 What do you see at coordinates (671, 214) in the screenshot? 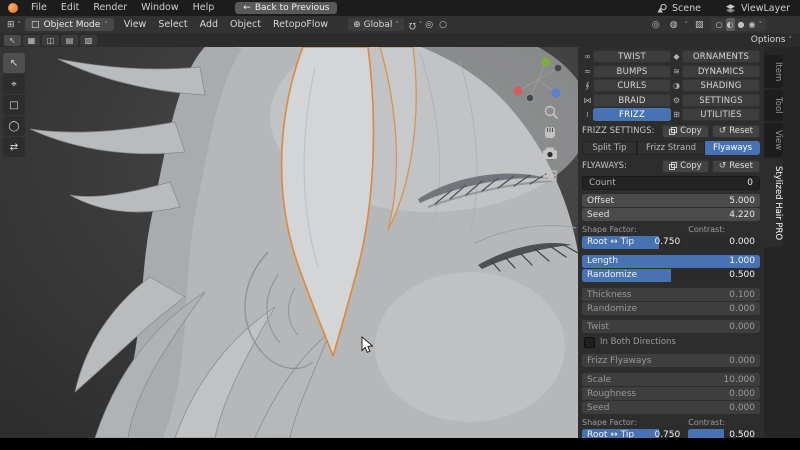
I see `seed-field: Seed 4.220` at bounding box center [671, 214].